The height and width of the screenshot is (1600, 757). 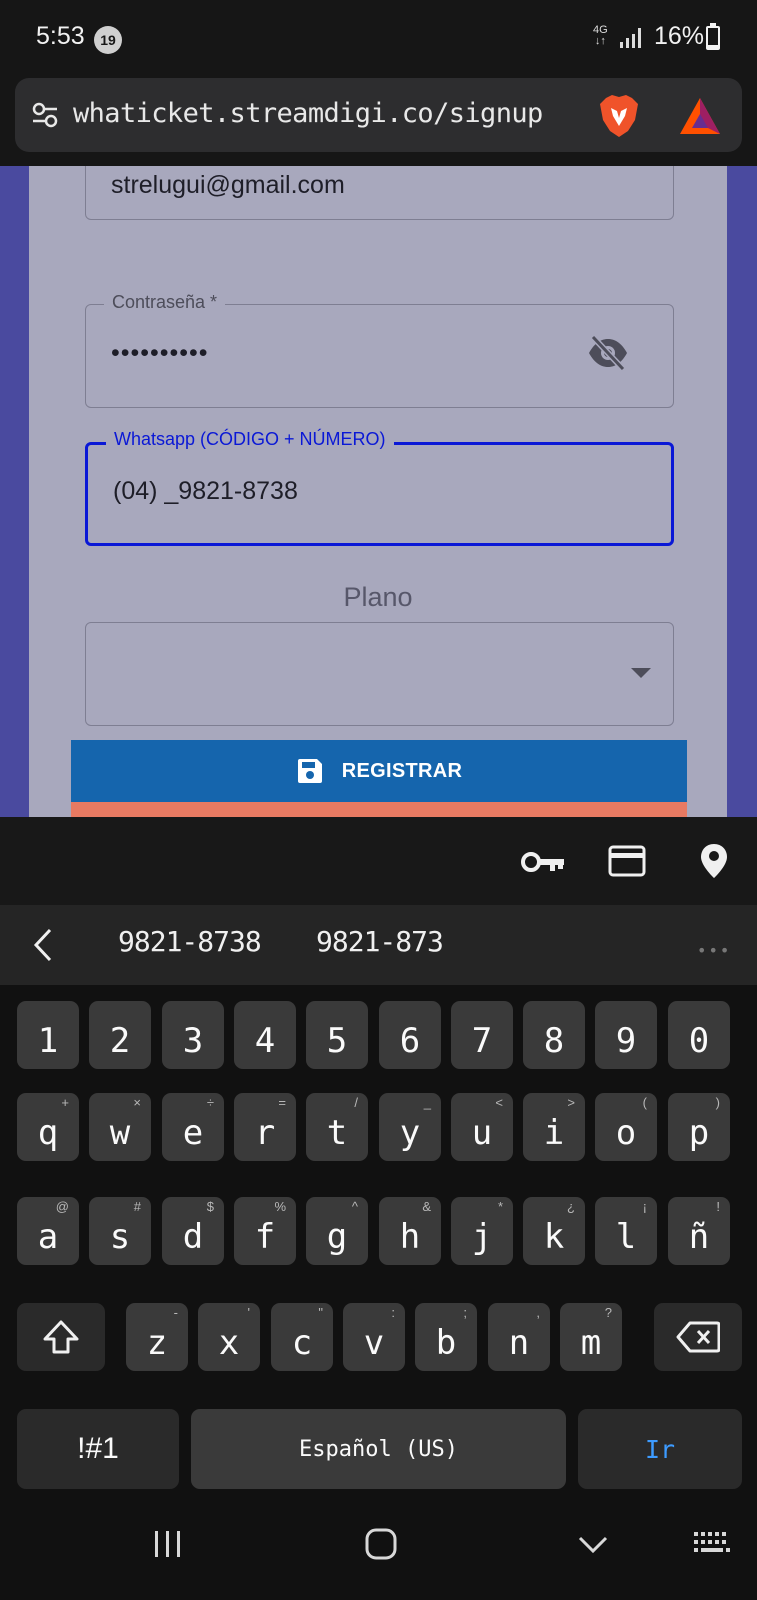 What do you see at coordinates (591, 1337) in the screenshot?
I see `key-m: ? m` at bounding box center [591, 1337].